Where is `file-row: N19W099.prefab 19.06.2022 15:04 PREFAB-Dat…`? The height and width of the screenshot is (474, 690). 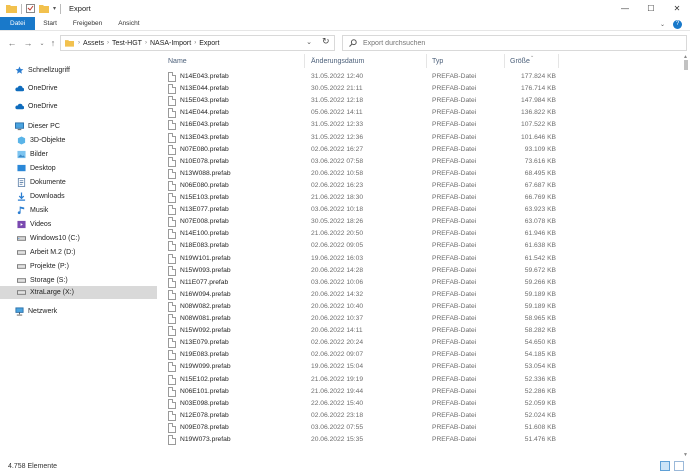
file-row: N19W099.prefab 19.06.2022 15:04 PREFAB-Dat… is located at coordinates (425, 367).